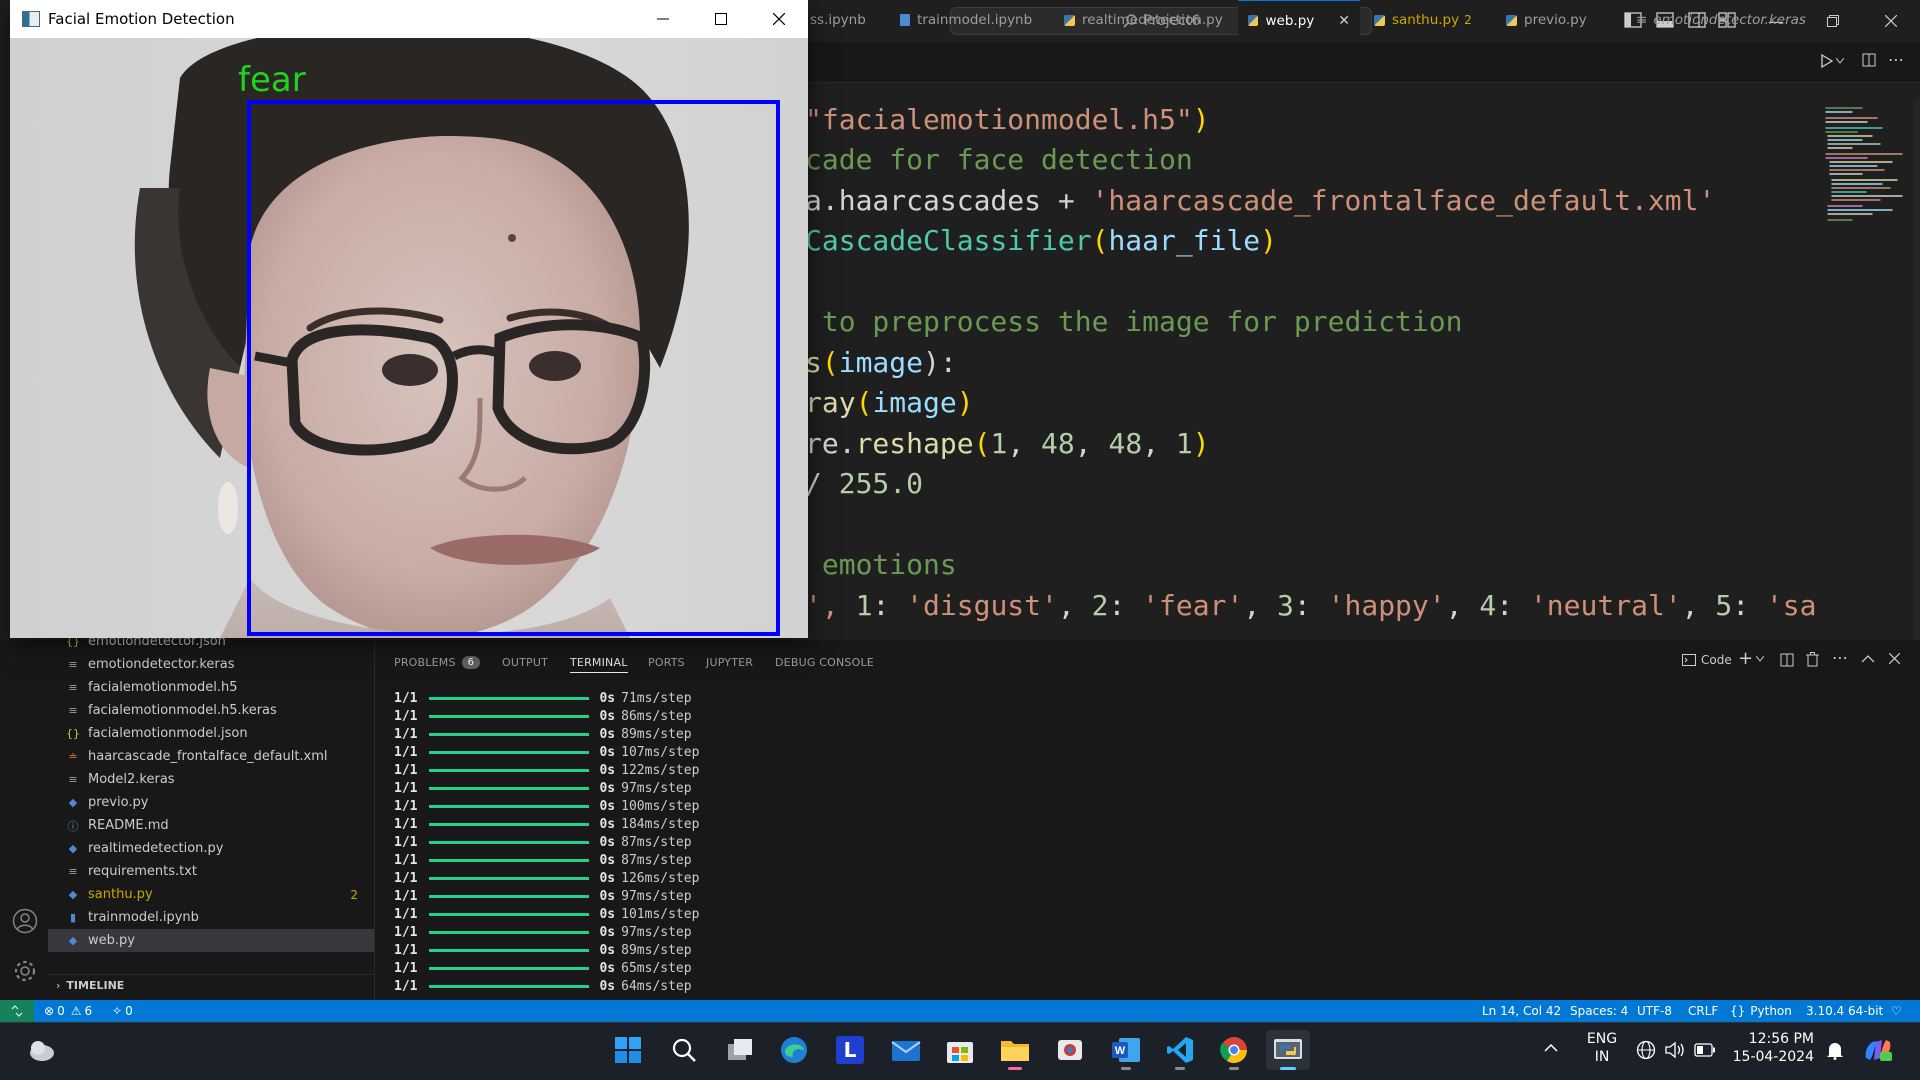  Describe the element at coordinates (1551, 1047) in the screenshot. I see `show-hidden-icons-chevron-up-icon` at that location.